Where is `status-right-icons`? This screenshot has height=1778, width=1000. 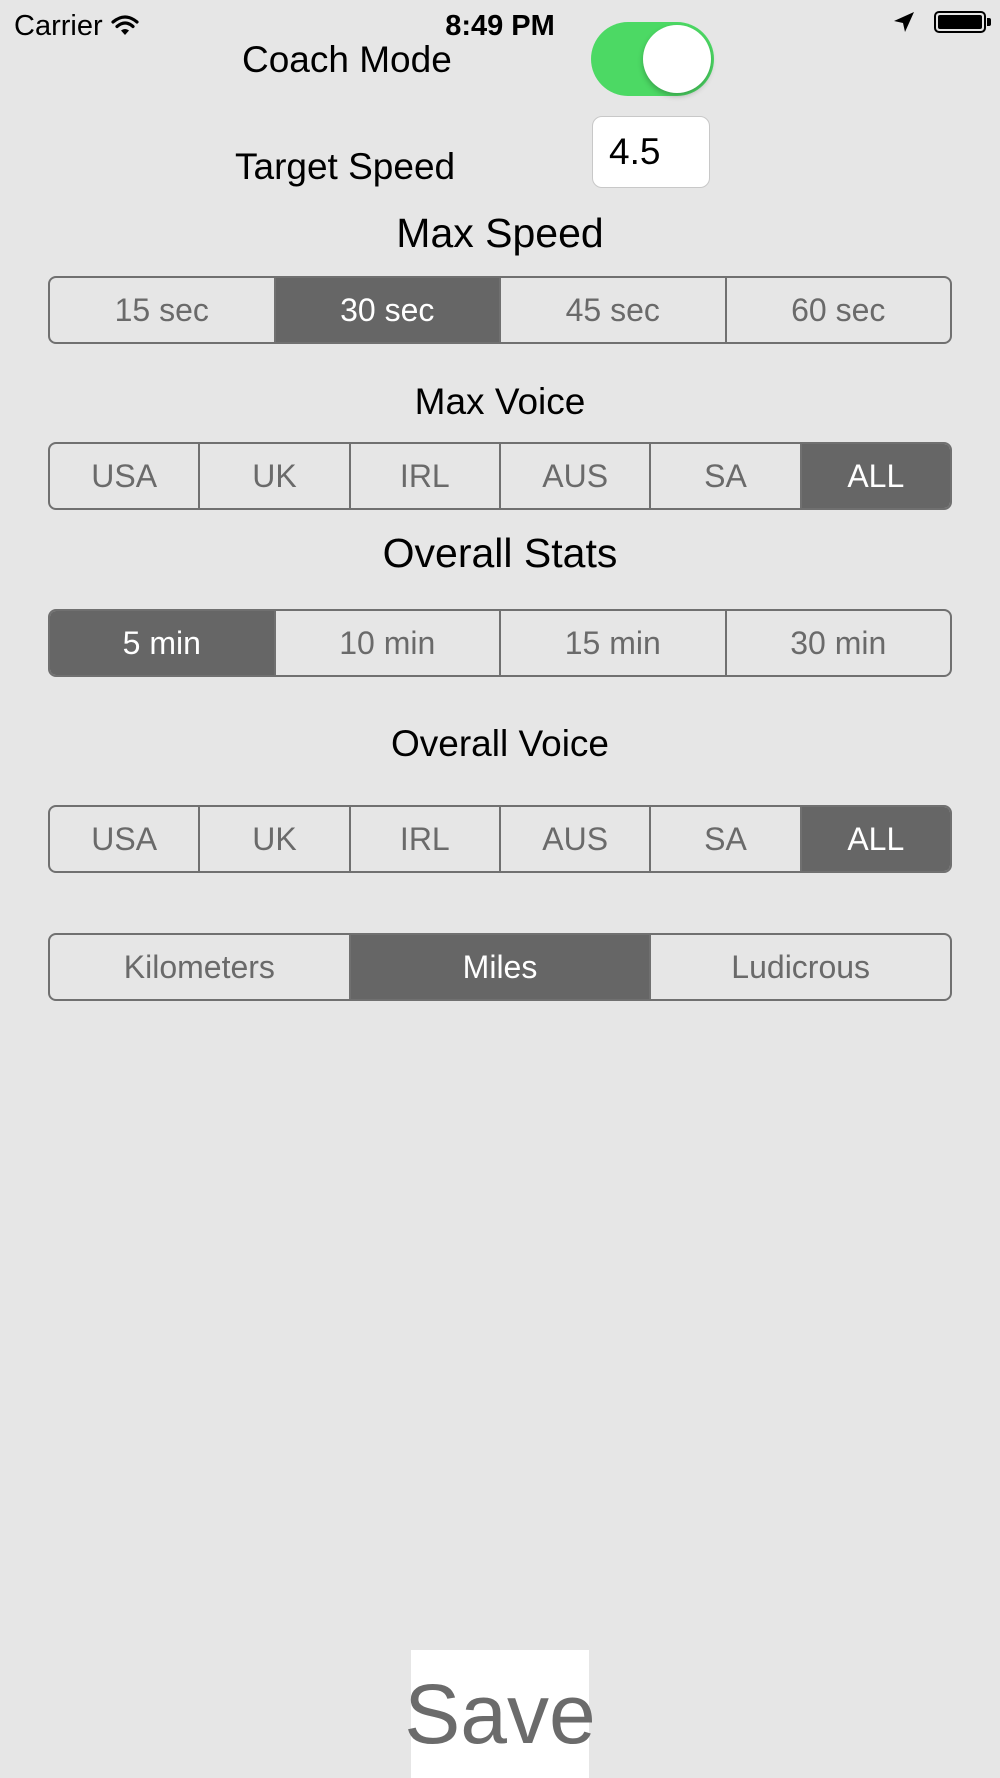 status-right-icons is located at coordinates (941, 22).